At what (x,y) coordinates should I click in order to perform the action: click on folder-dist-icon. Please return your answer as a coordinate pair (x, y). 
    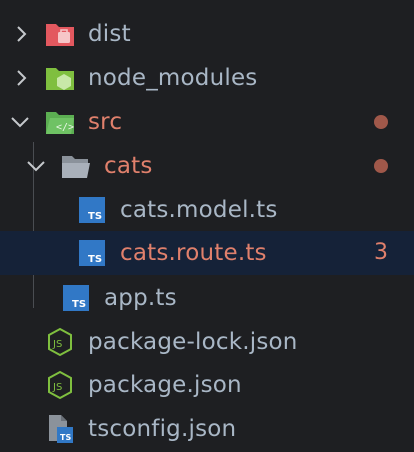
    Looking at the image, I should click on (60, 34).